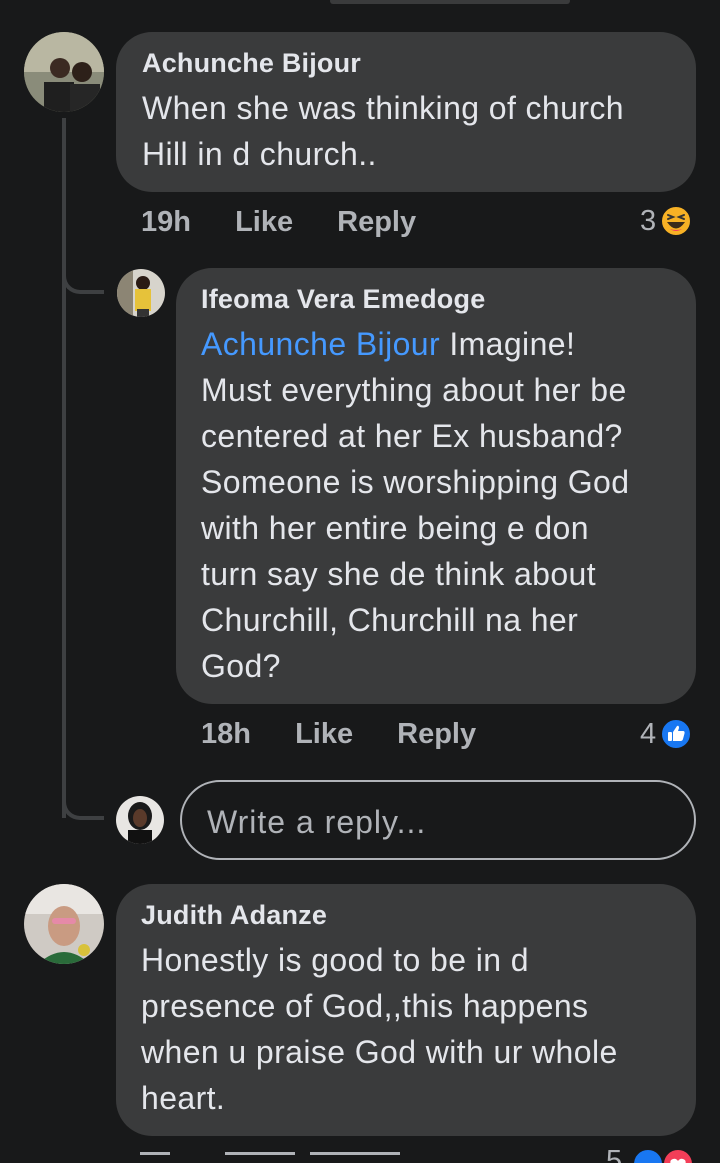 Image resolution: width=720 pixels, height=1163 pixels. What do you see at coordinates (418, 915) in the screenshot?
I see `author-name: Judith Adanze` at bounding box center [418, 915].